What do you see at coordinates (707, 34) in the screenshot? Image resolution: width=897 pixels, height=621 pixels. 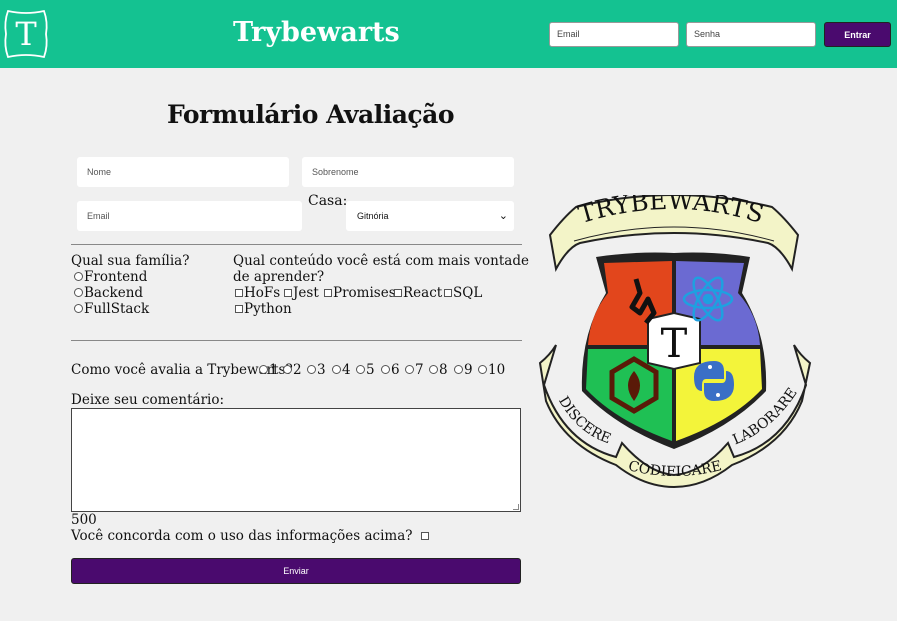 I see `login-password-placeholder: Senha` at bounding box center [707, 34].